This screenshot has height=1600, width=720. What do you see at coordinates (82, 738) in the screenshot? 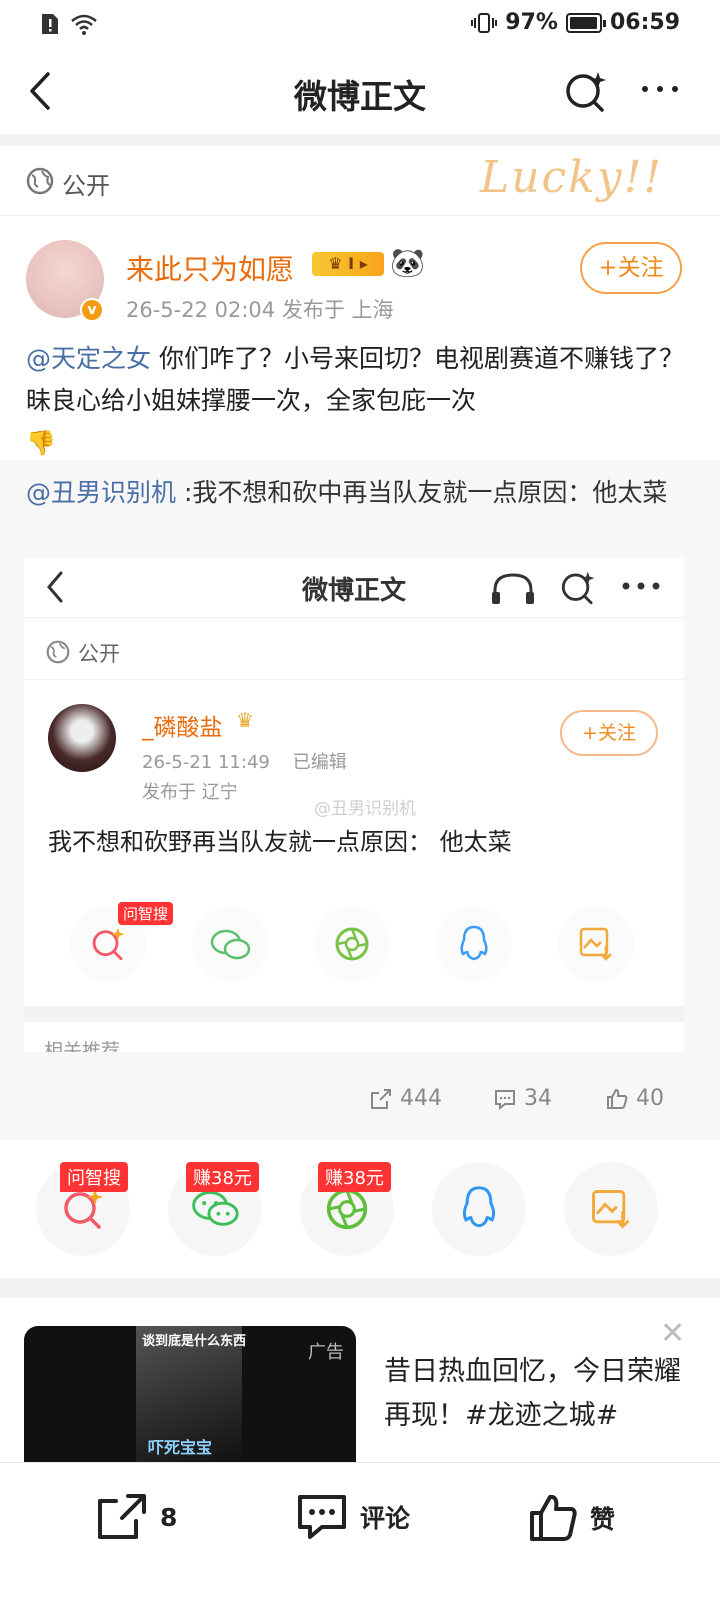
I see `screenshot-avatar` at bounding box center [82, 738].